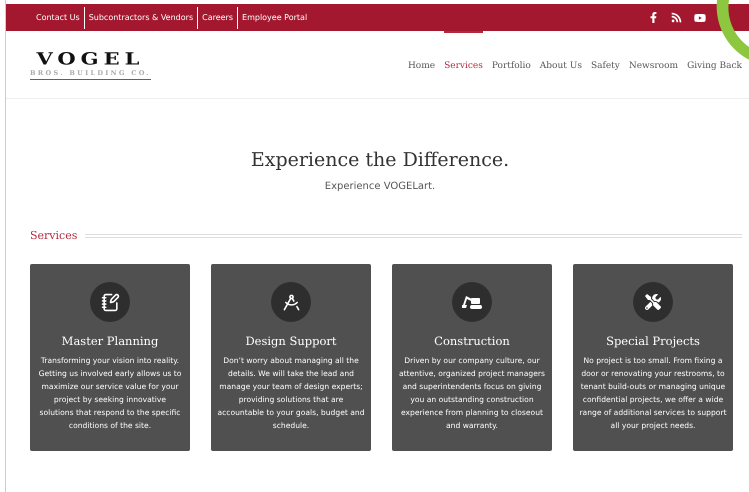 Image resolution: width=749 pixels, height=492 pixels. I want to click on rss-icon, so click(676, 17).